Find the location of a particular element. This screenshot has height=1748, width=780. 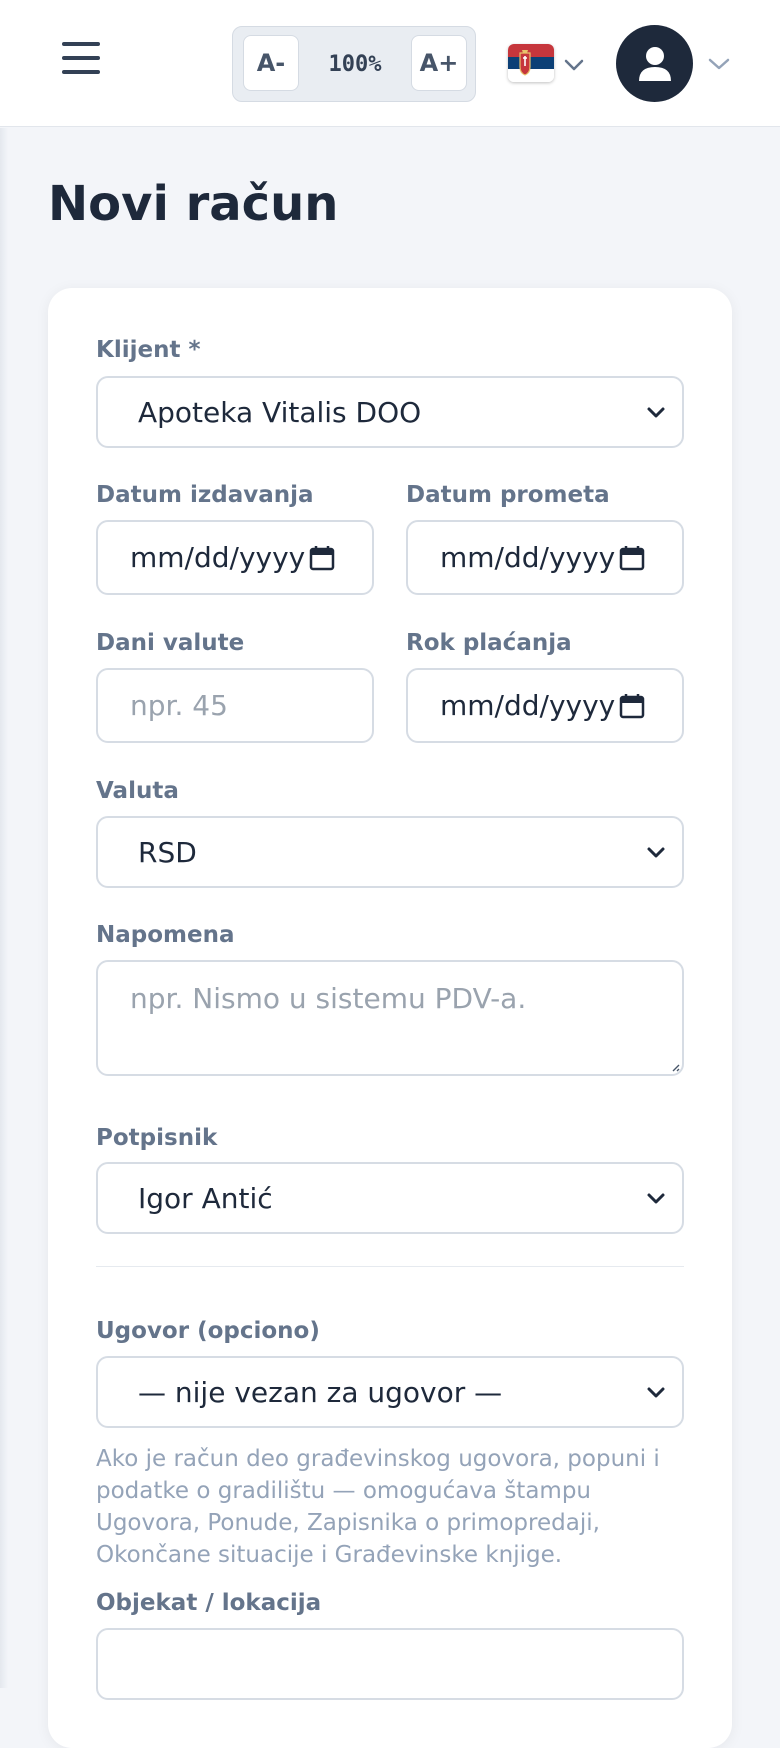

zoom-increase-button: A+ is located at coordinates (439, 63).